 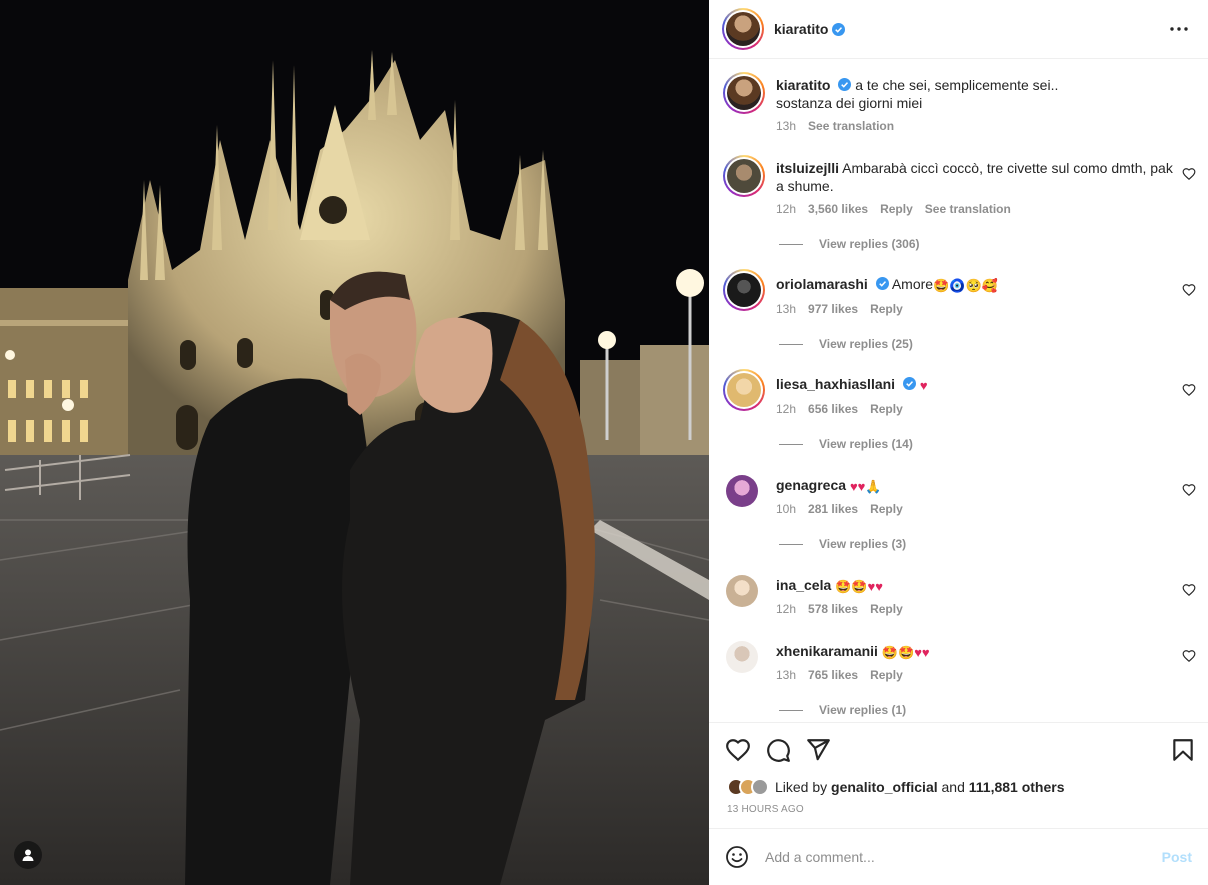 I want to click on comment-emojis: ♥, so click(x=923, y=385).